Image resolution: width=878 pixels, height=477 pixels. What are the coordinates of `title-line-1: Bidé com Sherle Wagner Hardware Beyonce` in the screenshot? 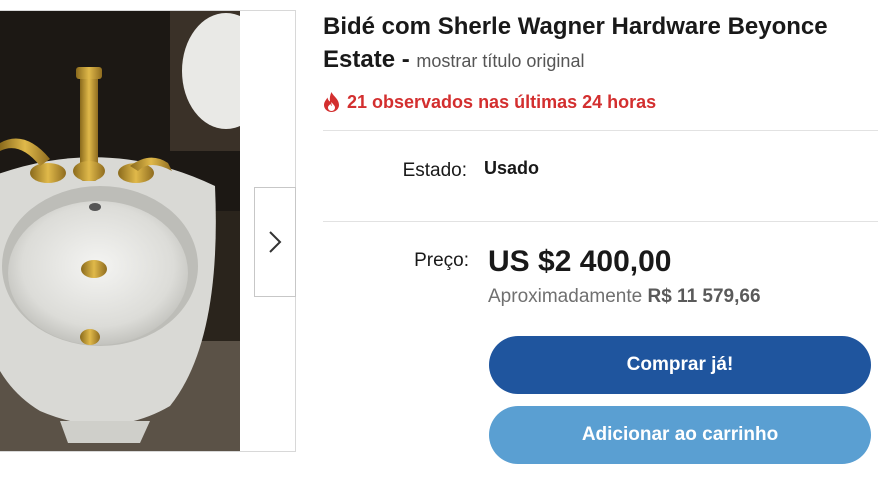 It's located at (575, 26).